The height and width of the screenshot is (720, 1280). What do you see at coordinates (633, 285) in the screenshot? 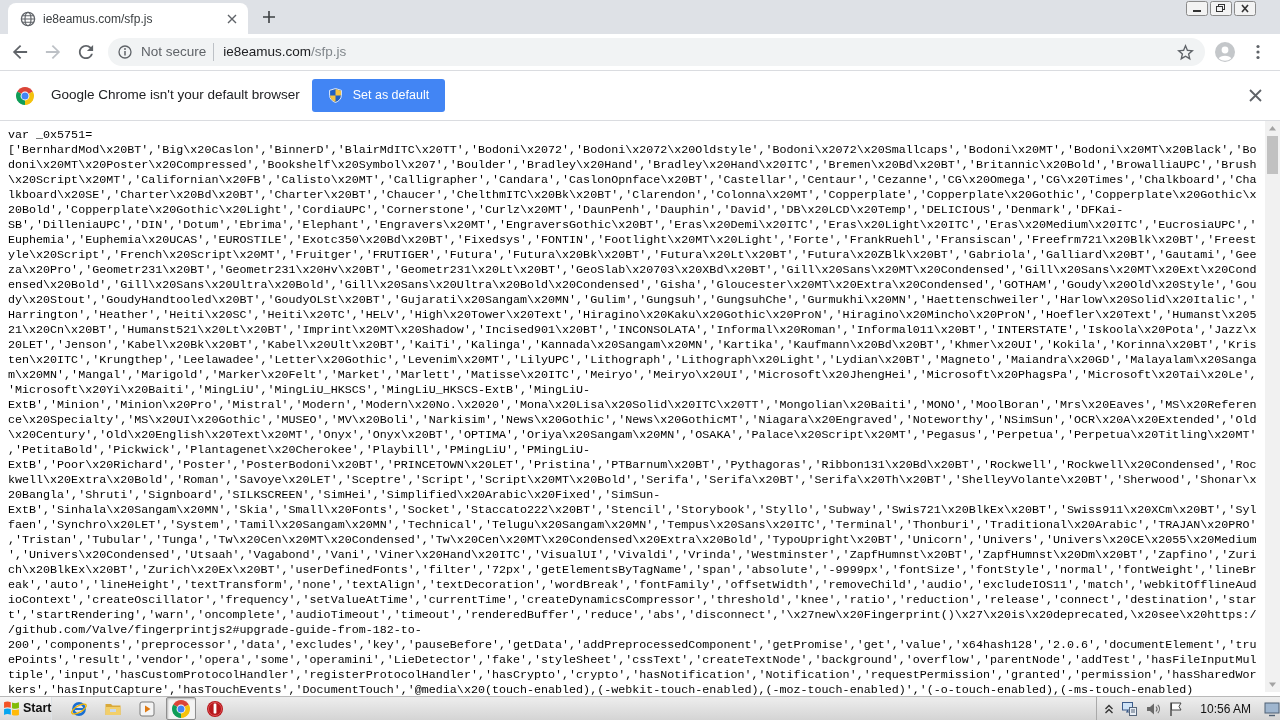
I see `code-line: ensed\x20Bold','Gill\x20Sans\x20Ultra\x20Bold','Gill\x20Sans\x20Ultra\x20Bold\x20Condensed','Gisha','Gloucester\x20MT\x20Extra\x20Condensed','GOTHAM','Goudy\x20Old\x20Style','Gou` at bounding box center [633, 285].